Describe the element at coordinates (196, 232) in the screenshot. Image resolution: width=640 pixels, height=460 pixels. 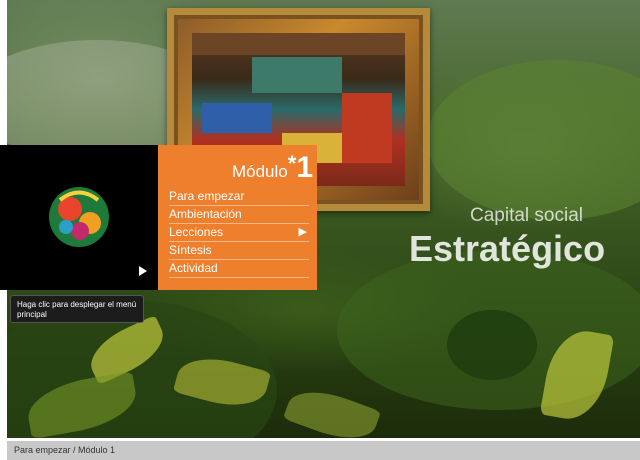
I see `menu-item-label: Lecciones` at that location.